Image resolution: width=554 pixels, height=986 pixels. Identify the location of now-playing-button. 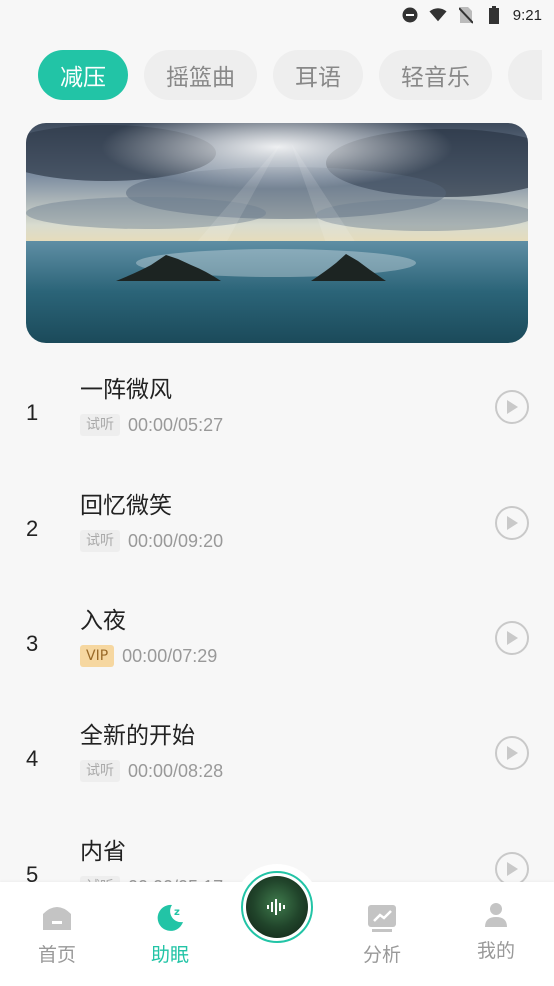
(277, 907).